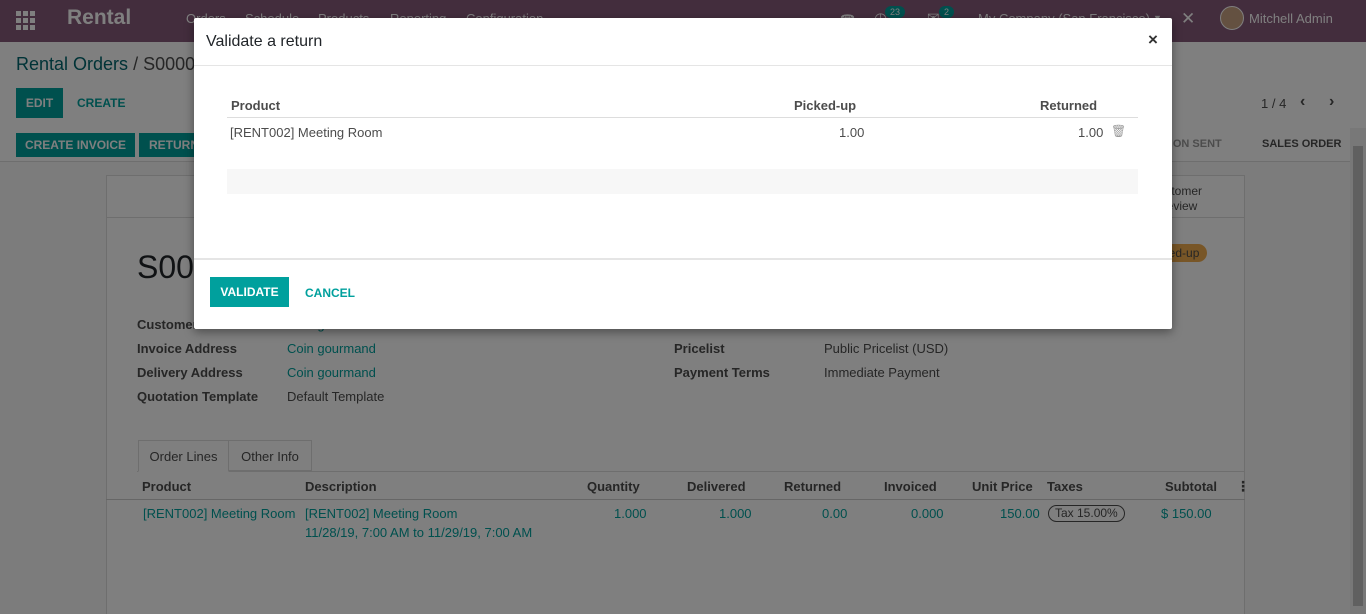 This screenshot has height=614, width=1366. I want to click on trash-icon: 🗑, so click(1118, 131).